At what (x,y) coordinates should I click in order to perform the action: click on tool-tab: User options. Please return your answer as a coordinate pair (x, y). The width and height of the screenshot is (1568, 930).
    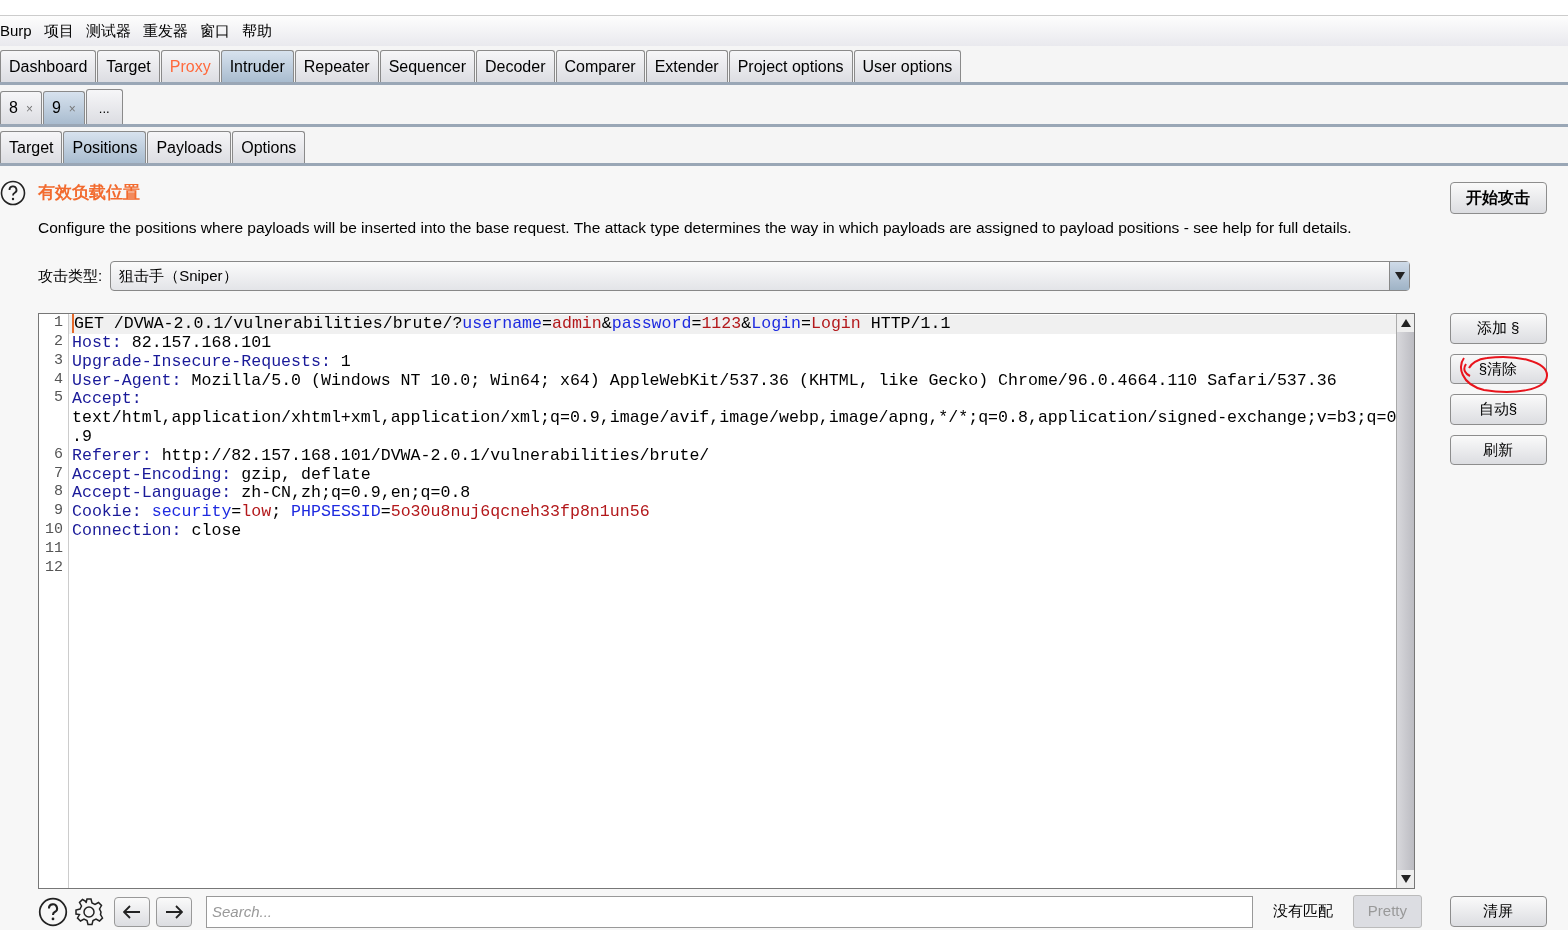
    Looking at the image, I should click on (907, 66).